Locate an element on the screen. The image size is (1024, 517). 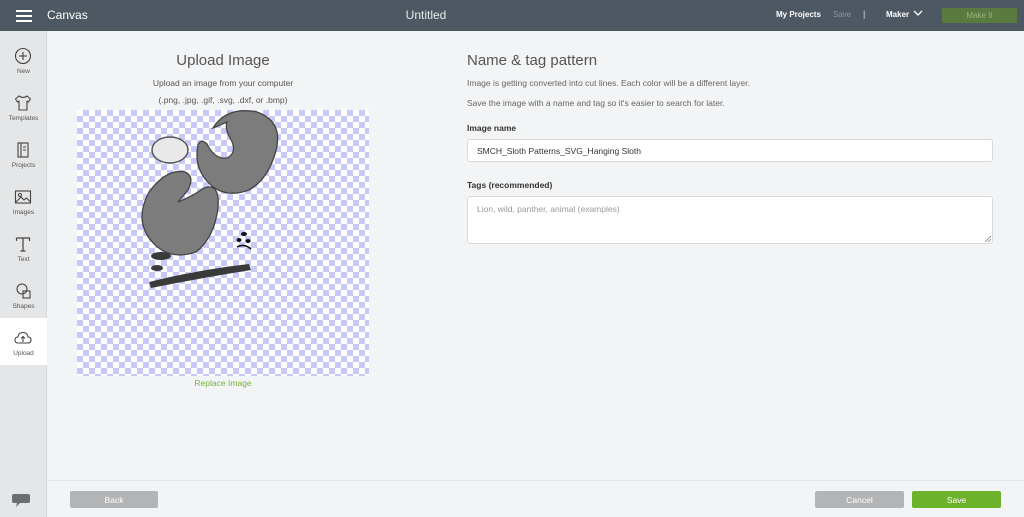
sidebar-item-text: Text is located at coordinates (23, 247).